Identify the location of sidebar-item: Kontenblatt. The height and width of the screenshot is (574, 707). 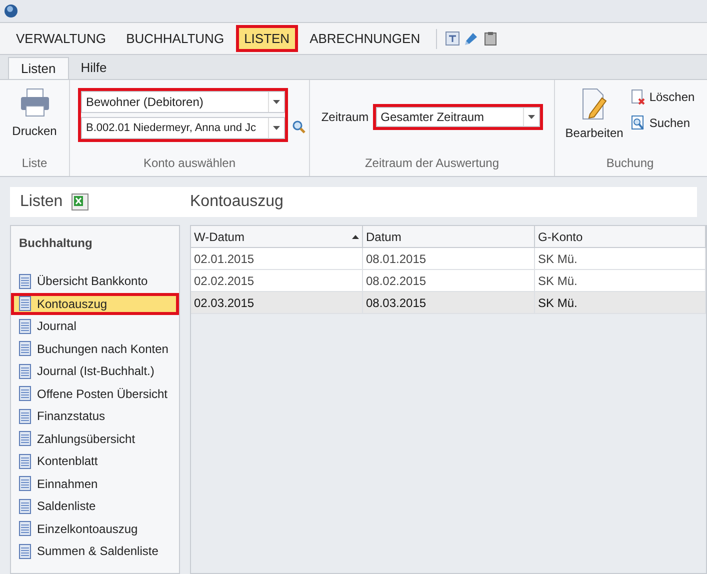
(95, 461).